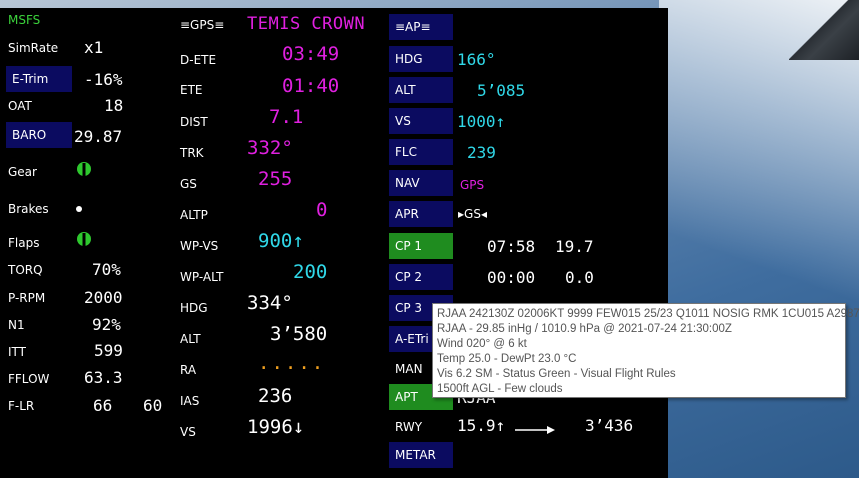 The height and width of the screenshot is (478, 859). I want to click on brakes-indicator-icon, so click(79, 207).